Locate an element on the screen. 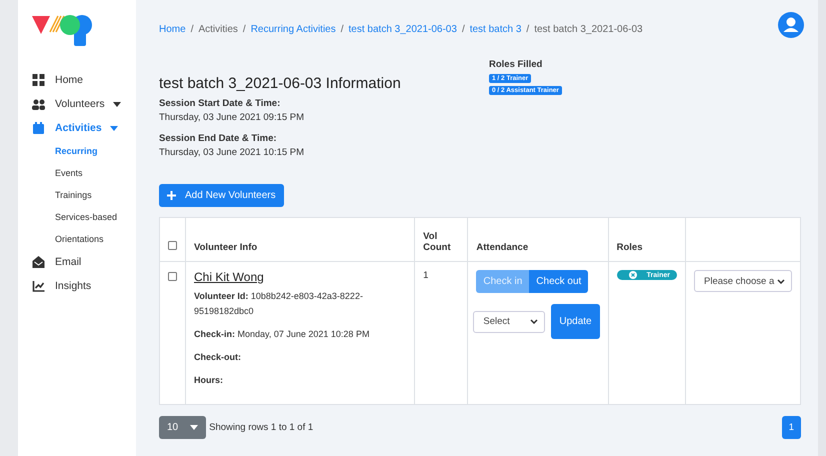 This screenshot has width=826, height=456. detail-label: Session End Date & Time: is located at coordinates (218, 138).